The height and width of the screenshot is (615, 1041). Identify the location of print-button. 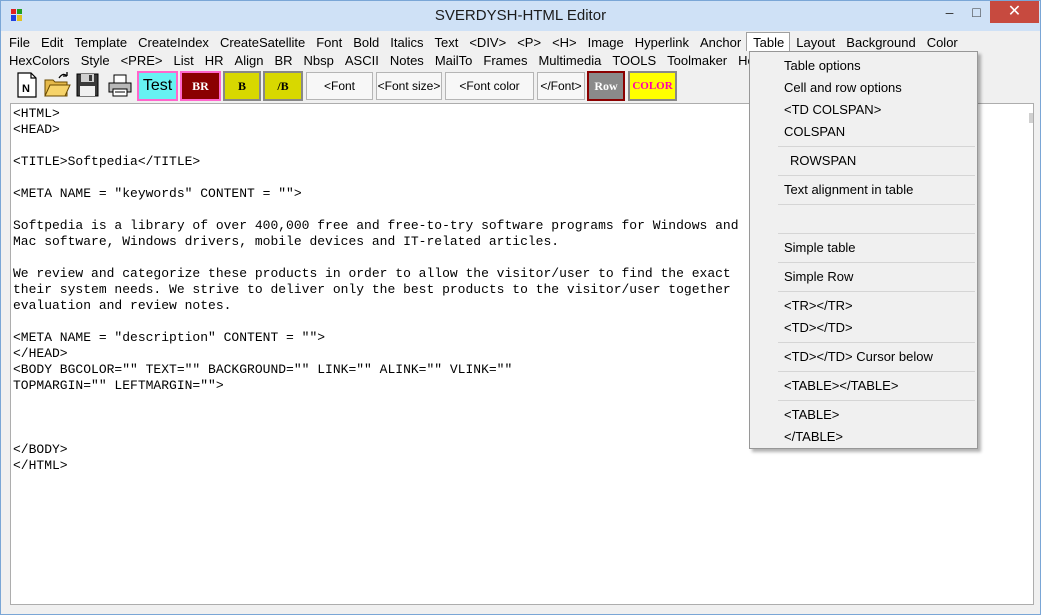
(120, 85).